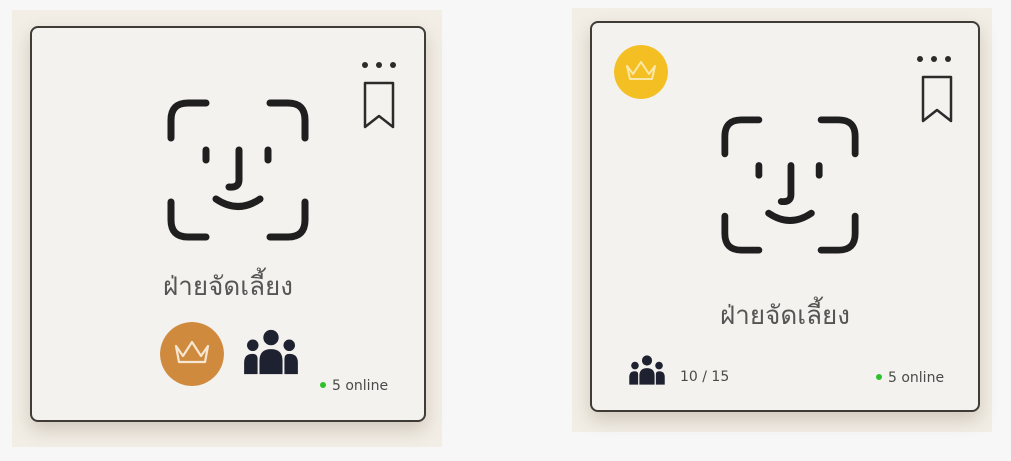 The width and height of the screenshot is (1011, 461). What do you see at coordinates (705, 377) in the screenshot?
I see `member-count: 10 / 15` at bounding box center [705, 377].